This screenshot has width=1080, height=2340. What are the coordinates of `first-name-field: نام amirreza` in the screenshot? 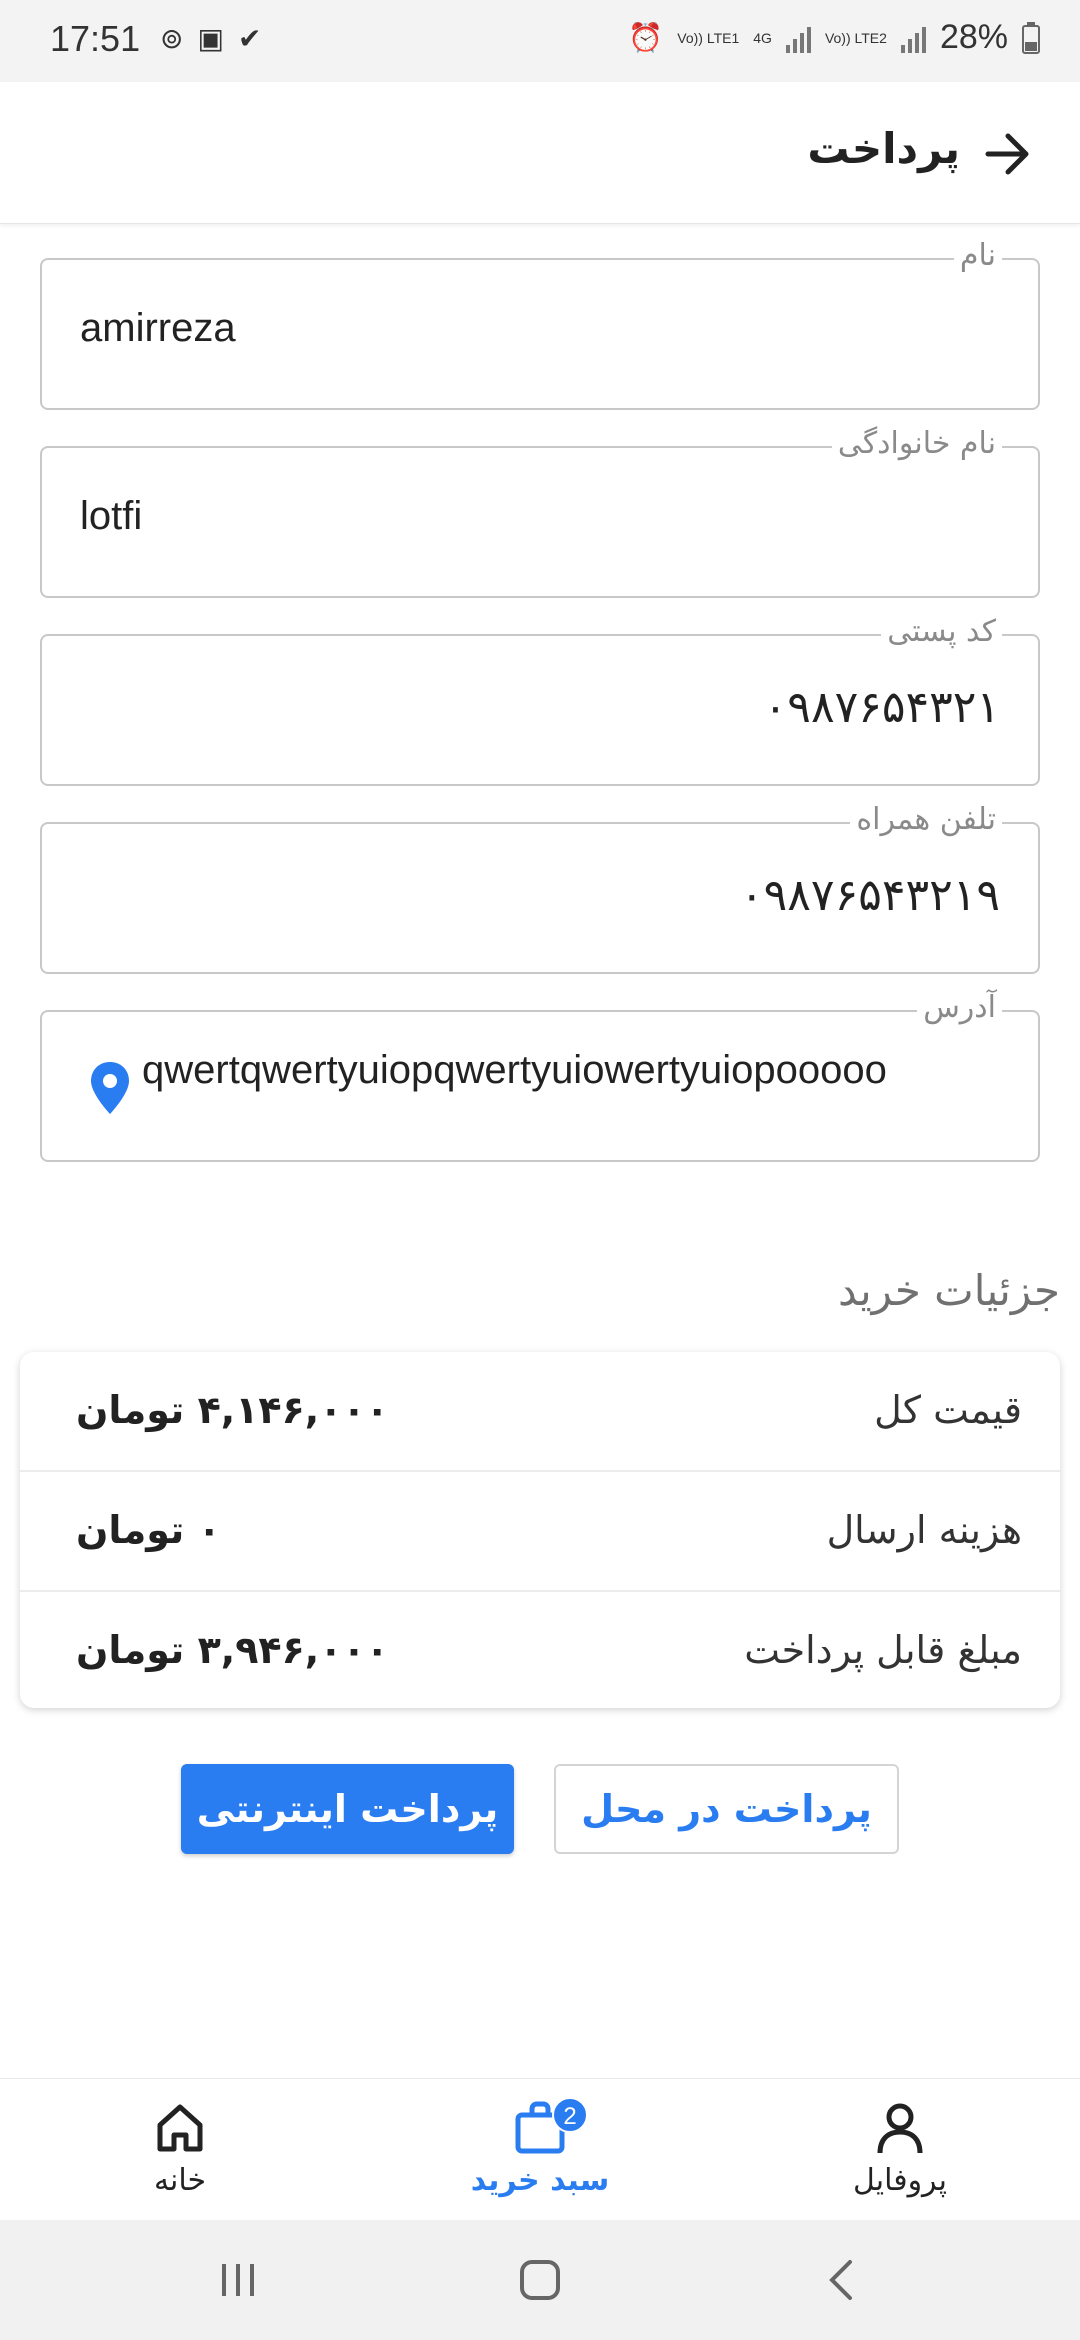 It's located at (540, 324).